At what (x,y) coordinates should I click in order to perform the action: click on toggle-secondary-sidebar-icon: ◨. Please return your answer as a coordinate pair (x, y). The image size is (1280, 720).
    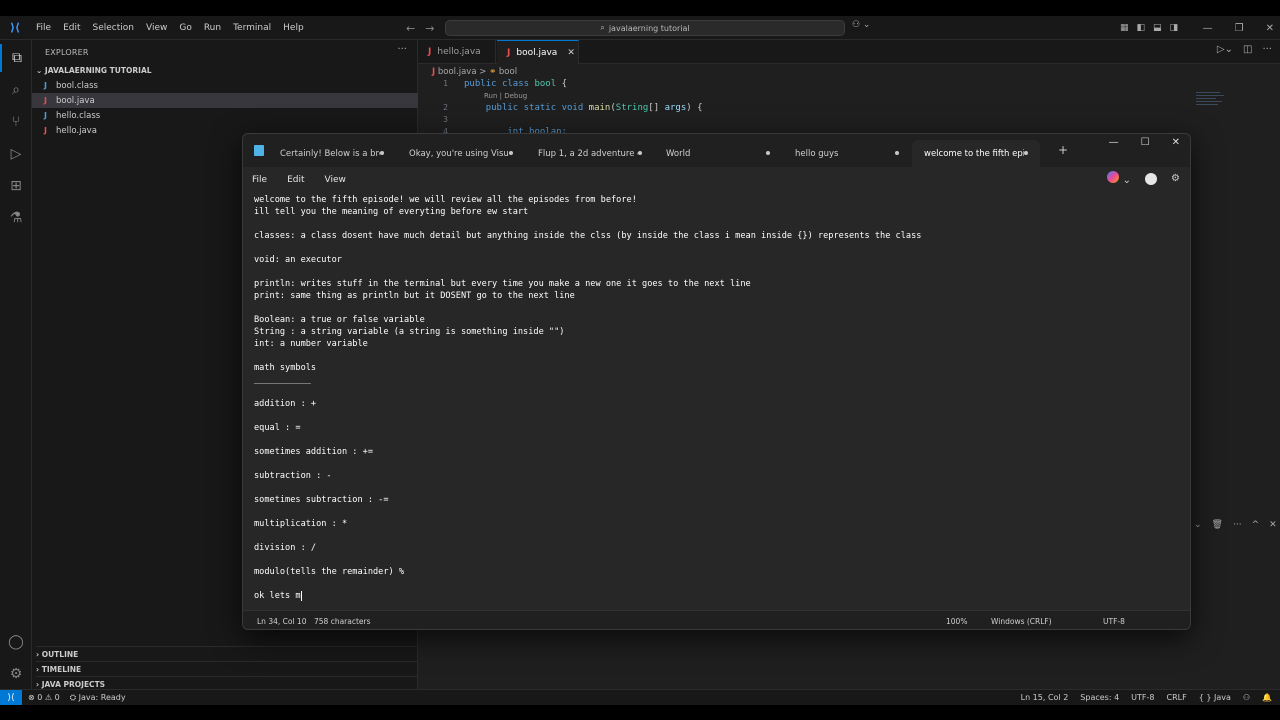
    Looking at the image, I should click on (1174, 28).